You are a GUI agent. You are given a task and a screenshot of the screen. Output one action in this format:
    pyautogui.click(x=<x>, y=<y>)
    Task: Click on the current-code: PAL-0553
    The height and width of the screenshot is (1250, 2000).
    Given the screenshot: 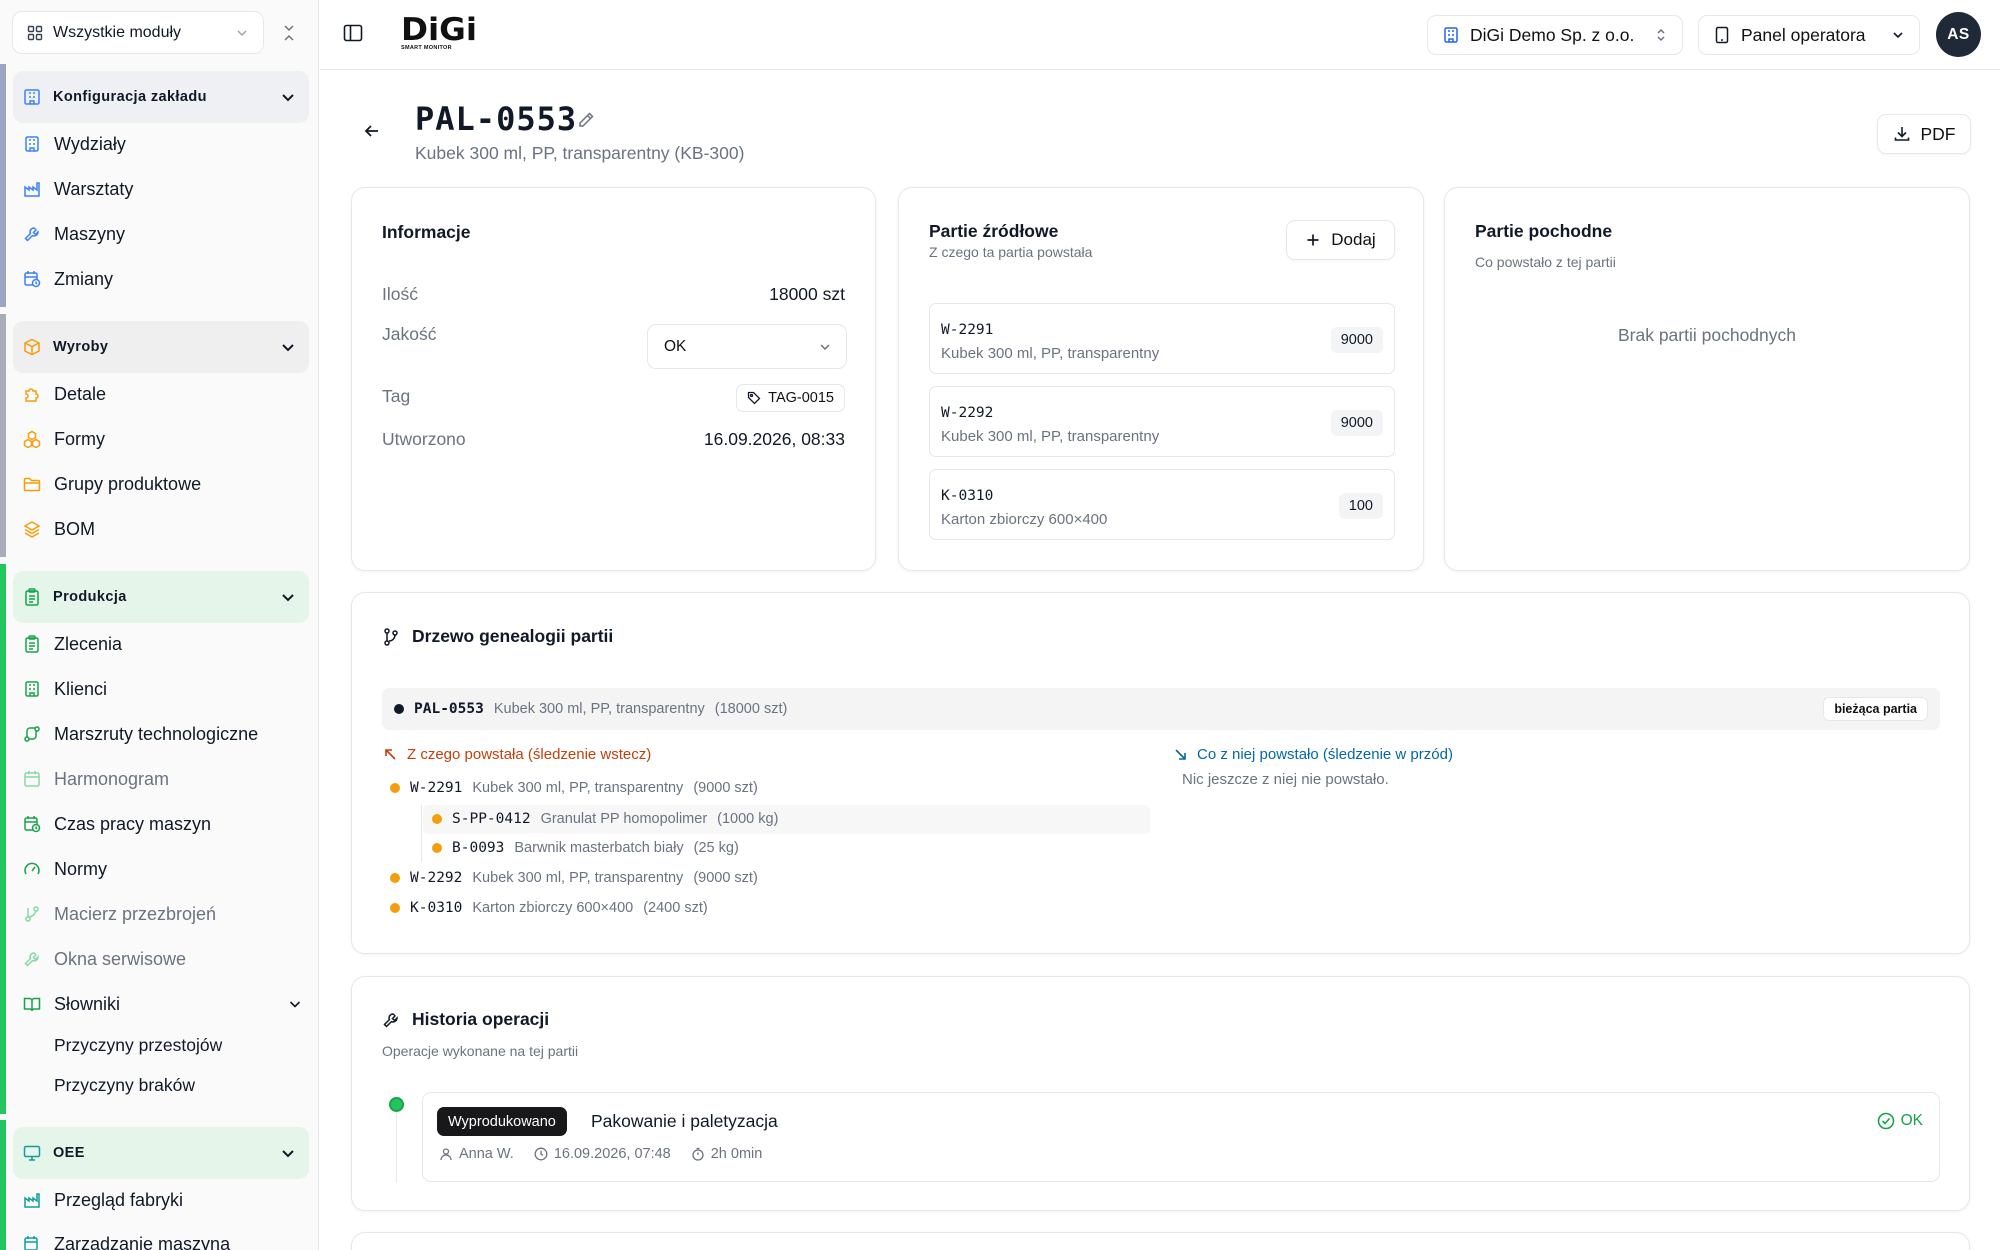 What is the action you would take?
    pyautogui.click(x=449, y=709)
    